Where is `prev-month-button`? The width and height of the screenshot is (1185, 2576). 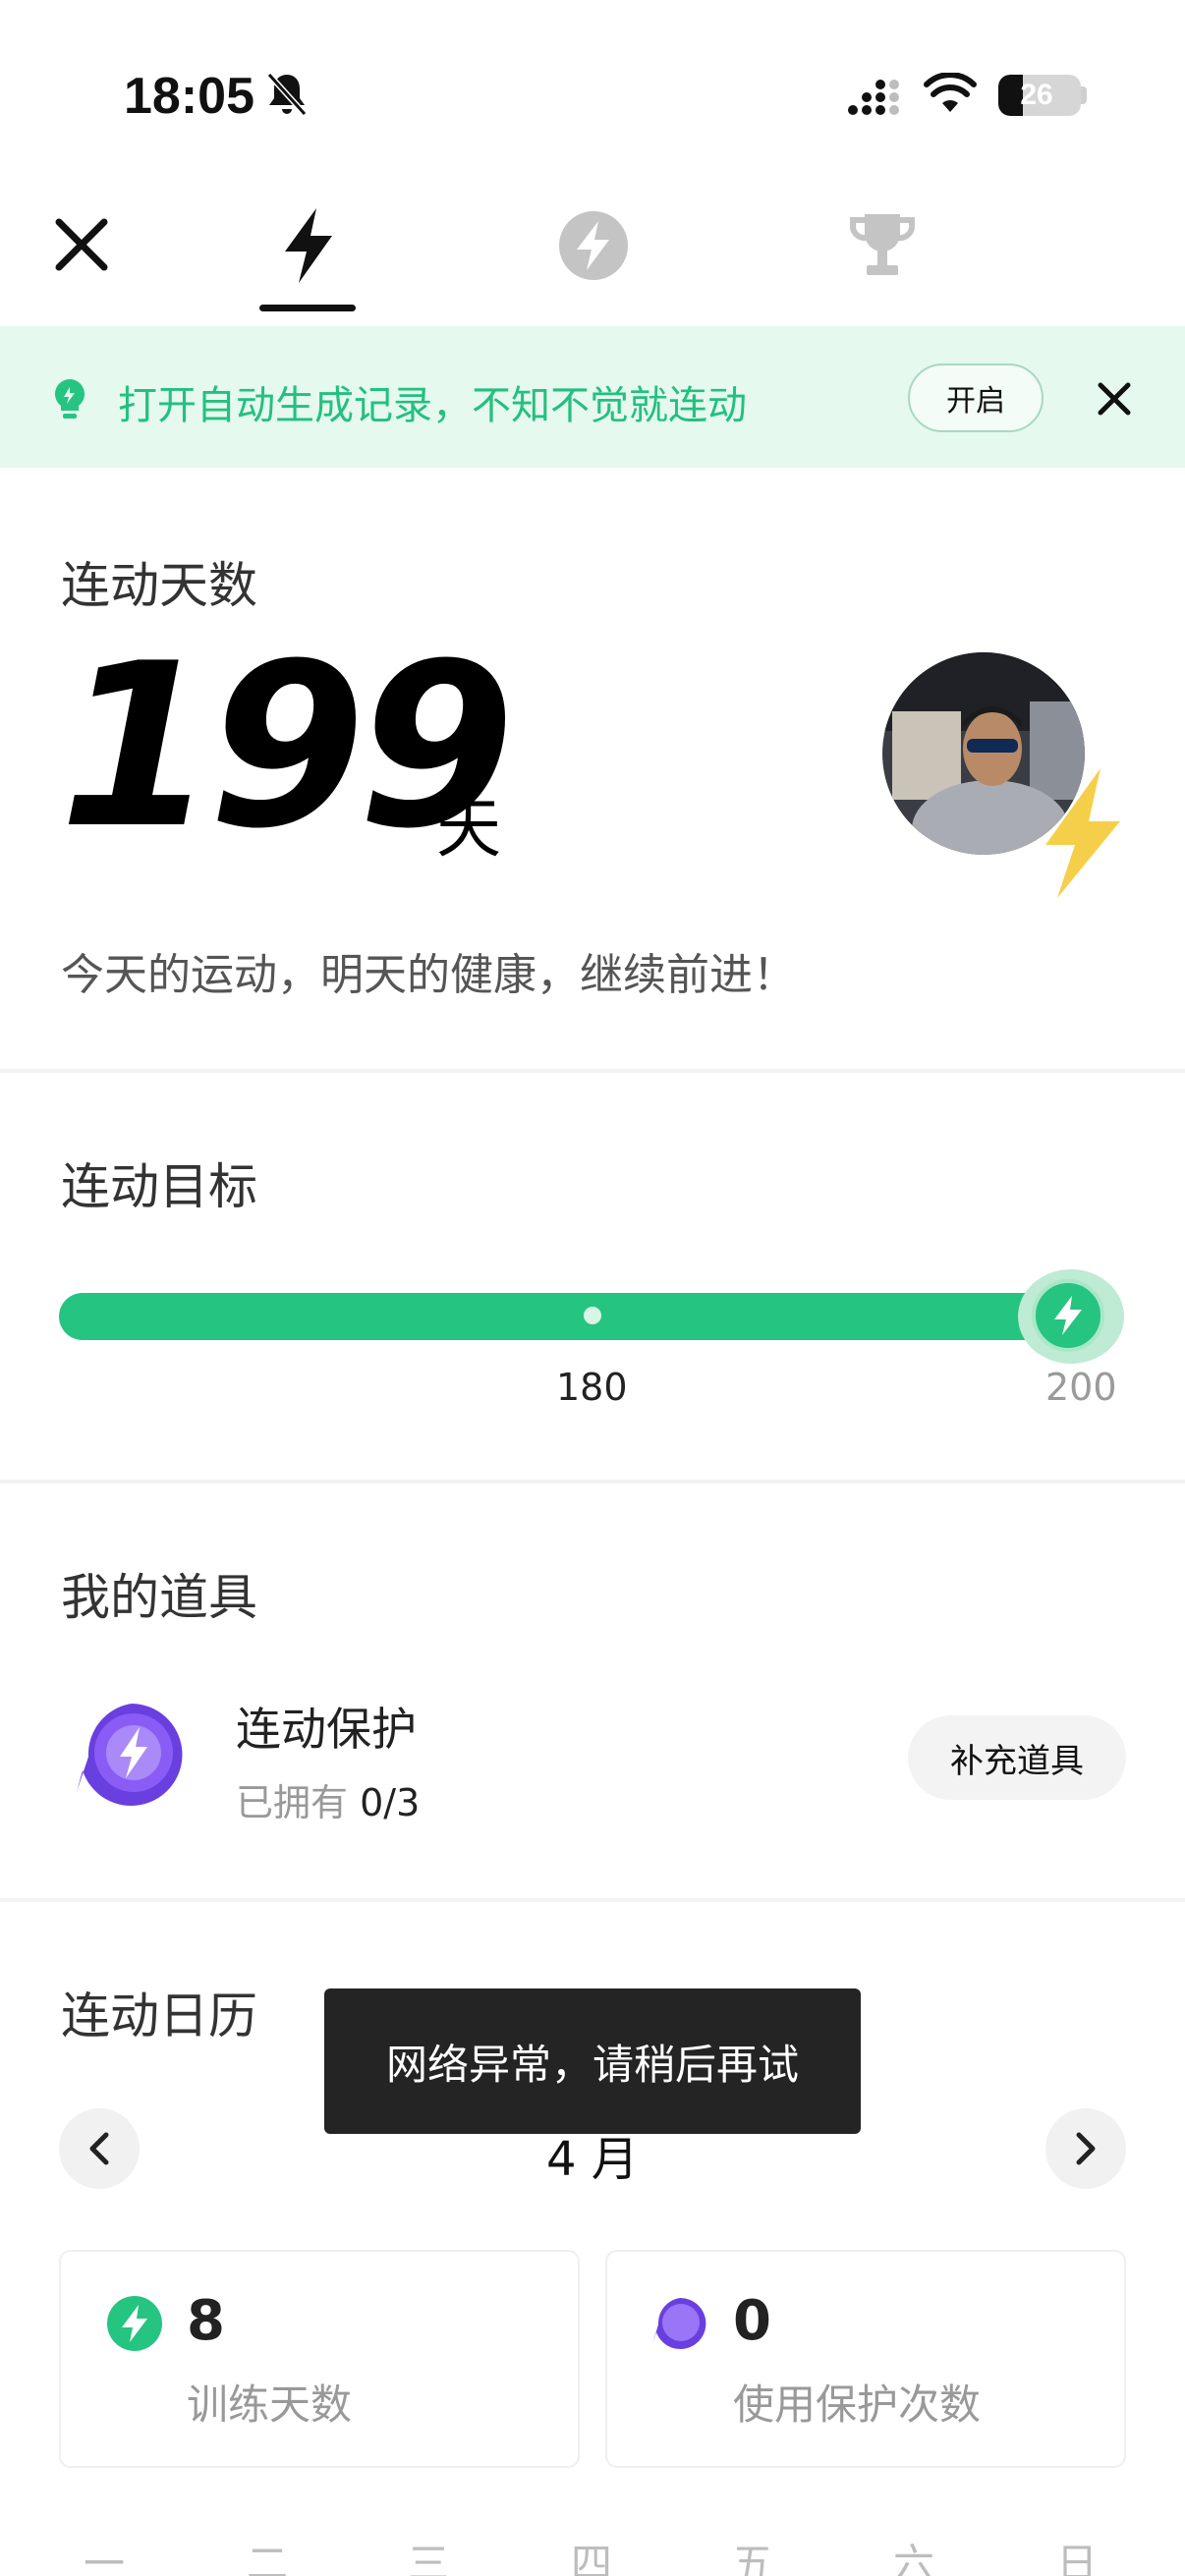
prev-month-button is located at coordinates (100, 2148).